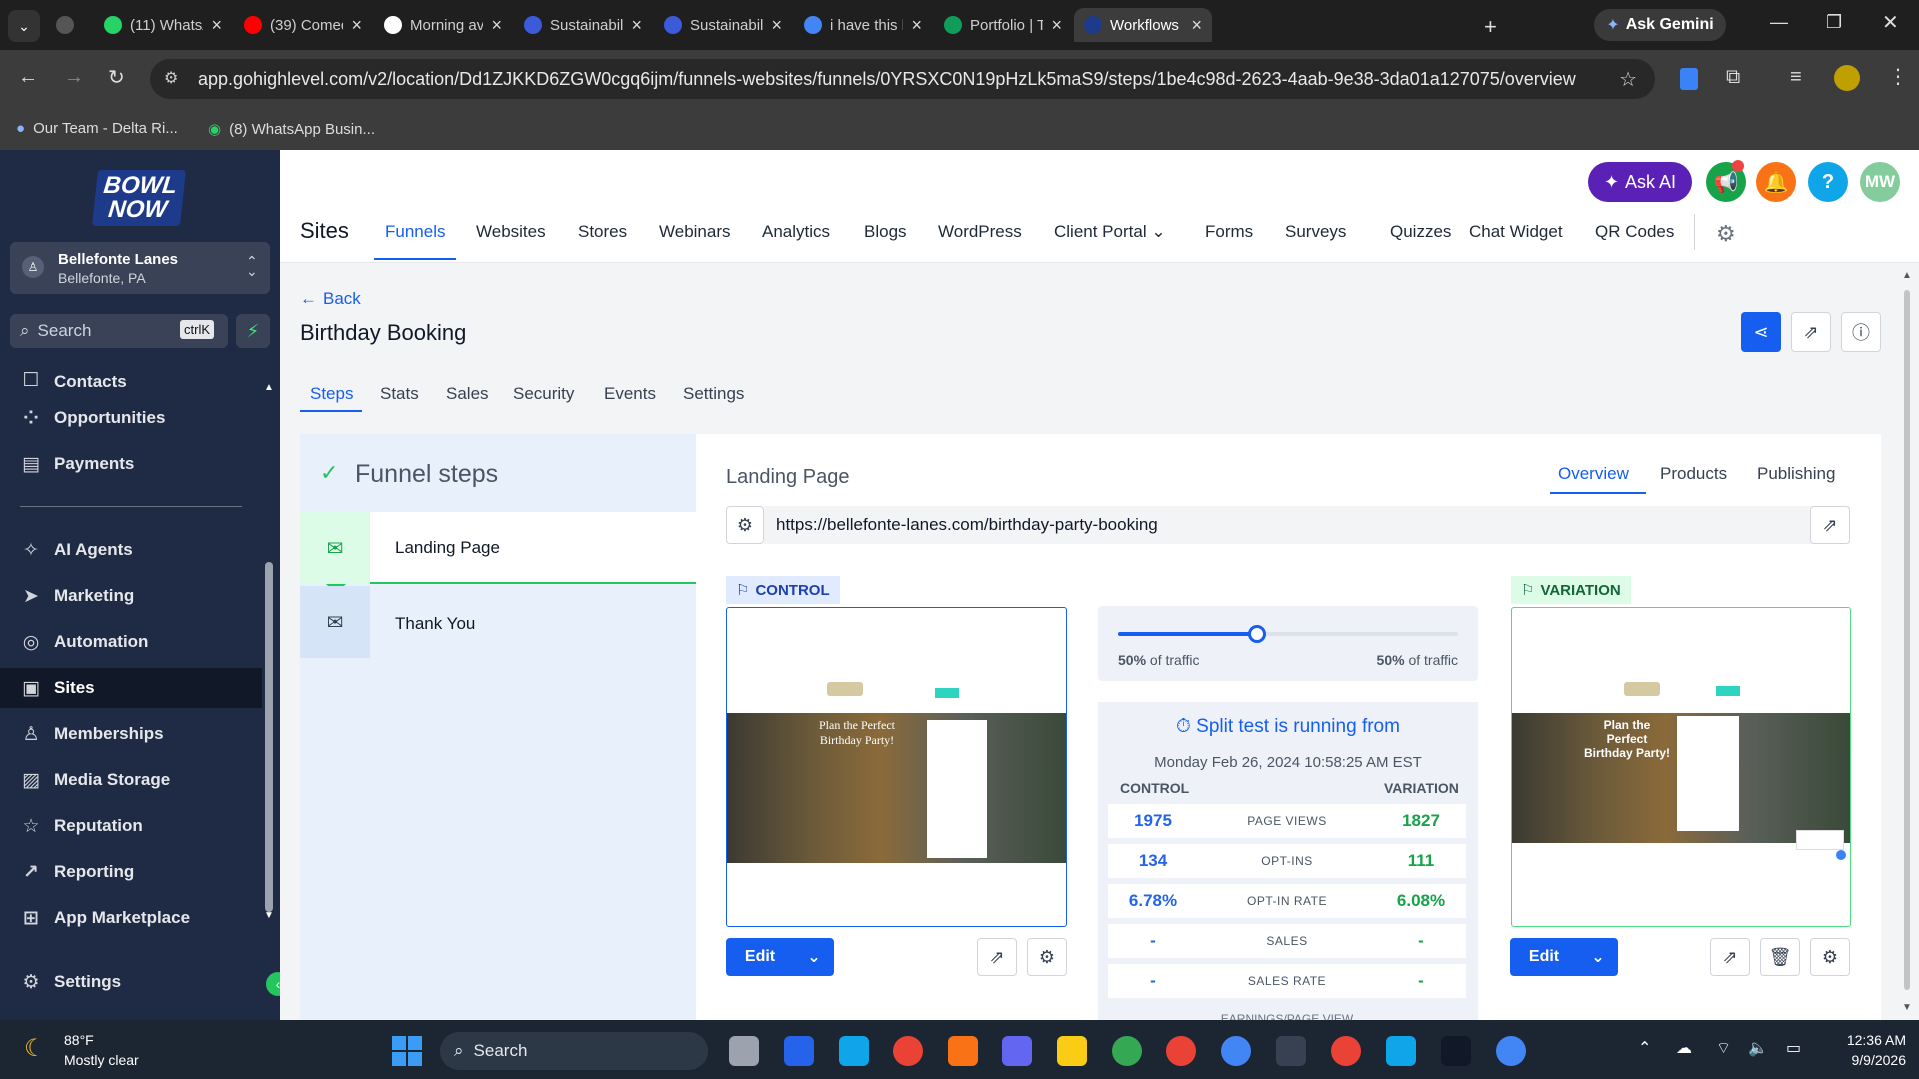 The width and height of the screenshot is (1919, 1079). What do you see at coordinates (1420, 232) in the screenshot?
I see `tab-quizzes: Quizzes` at bounding box center [1420, 232].